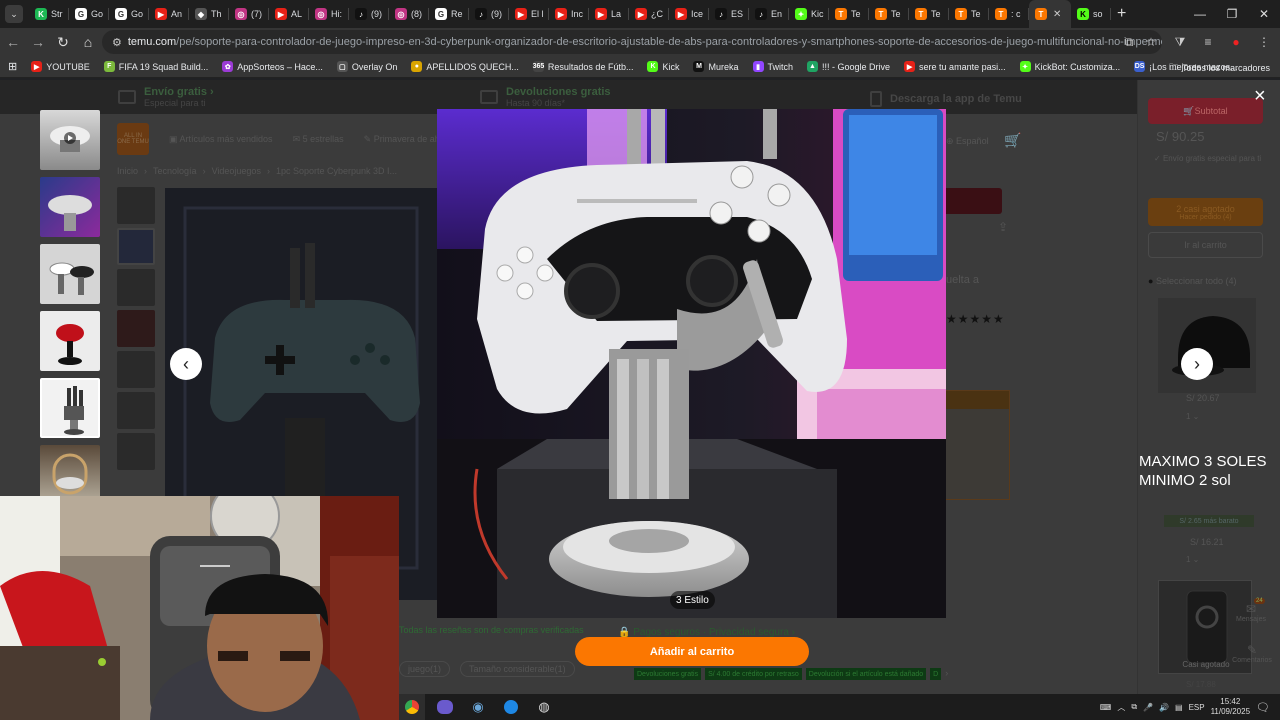 This screenshot has width=1280, height=720. I want to click on browser-tab: G Re, so click(449, 14).